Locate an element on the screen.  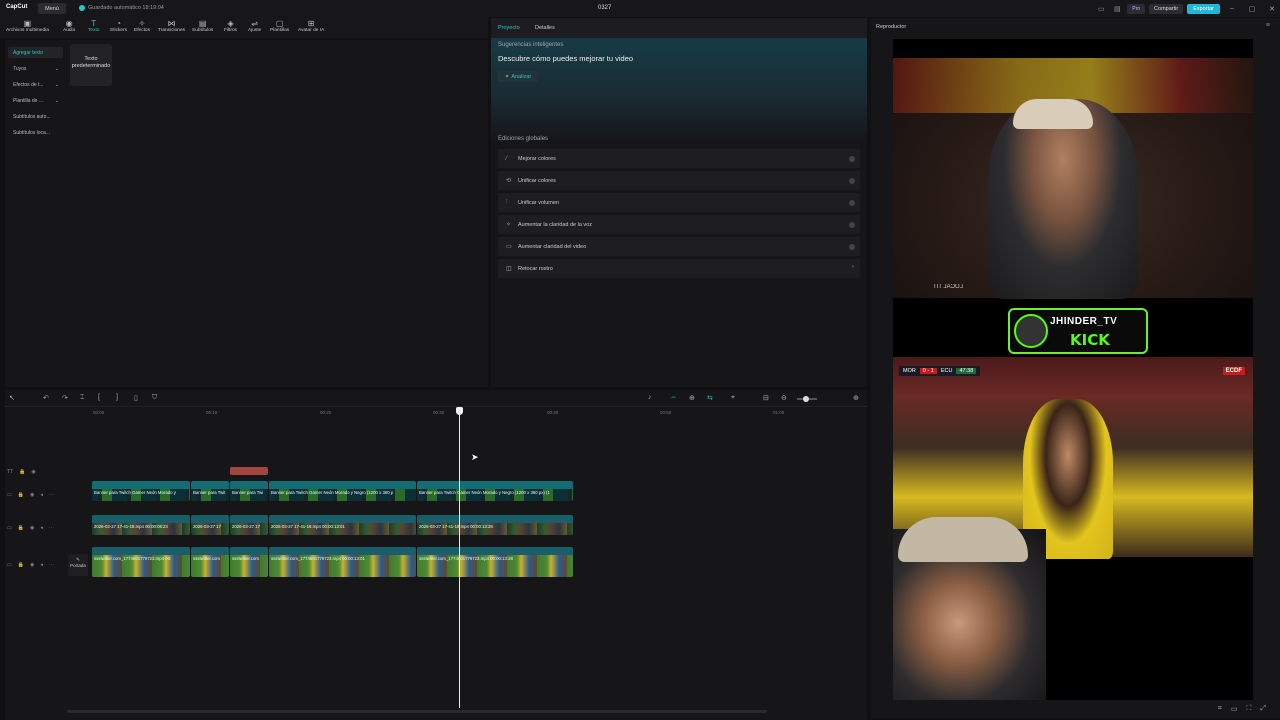
pro-button: Pro is located at coordinates (1136, 8).